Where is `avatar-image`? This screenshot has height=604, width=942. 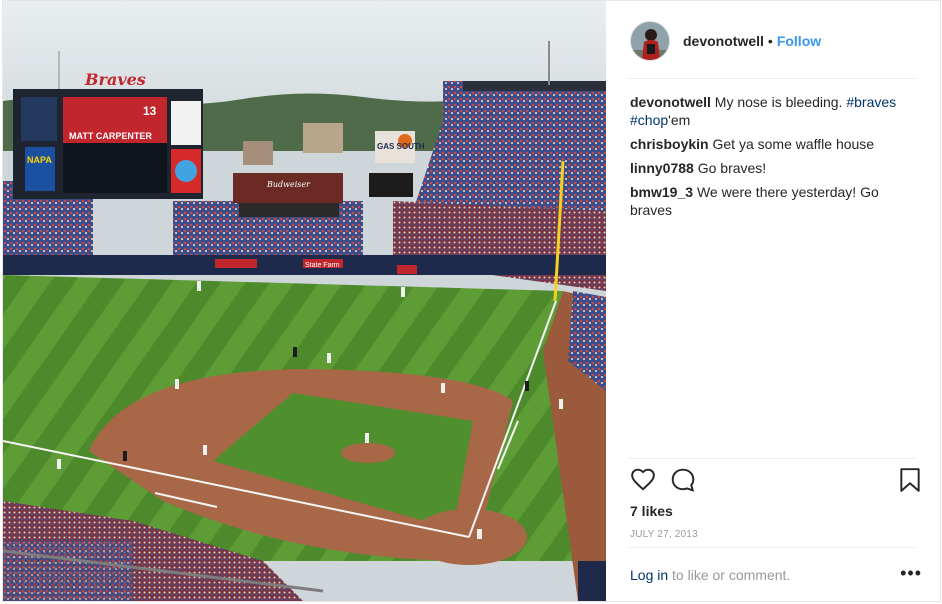 avatar-image is located at coordinates (650, 40).